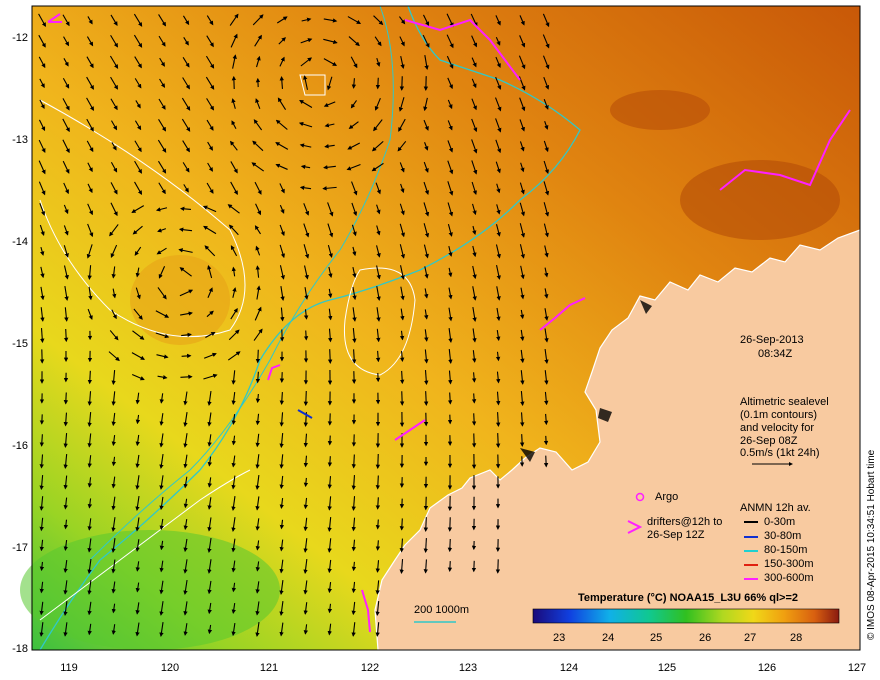 The width and height of the screenshot is (880, 680). What do you see at coordinates (789, 564) in the screenshot?
I see `anmn-depth-label: 150-300m` at bounding box center [789, 564].